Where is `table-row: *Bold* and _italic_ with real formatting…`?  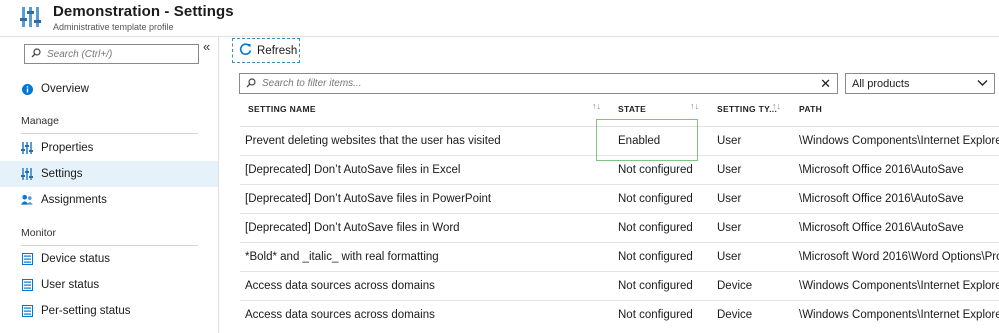
table-row: *Bold* and _italic_ with real formatting… is located at coordinates (619, 256).